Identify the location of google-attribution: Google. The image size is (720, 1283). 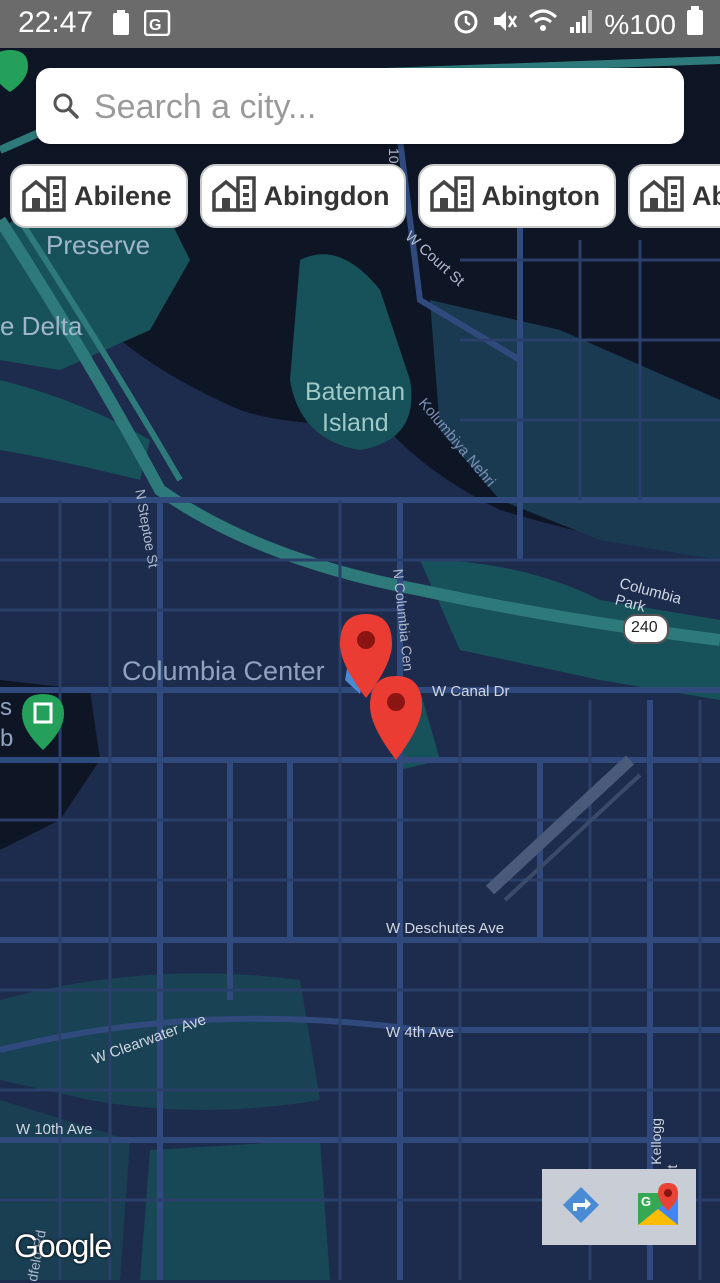
(63, 1246).